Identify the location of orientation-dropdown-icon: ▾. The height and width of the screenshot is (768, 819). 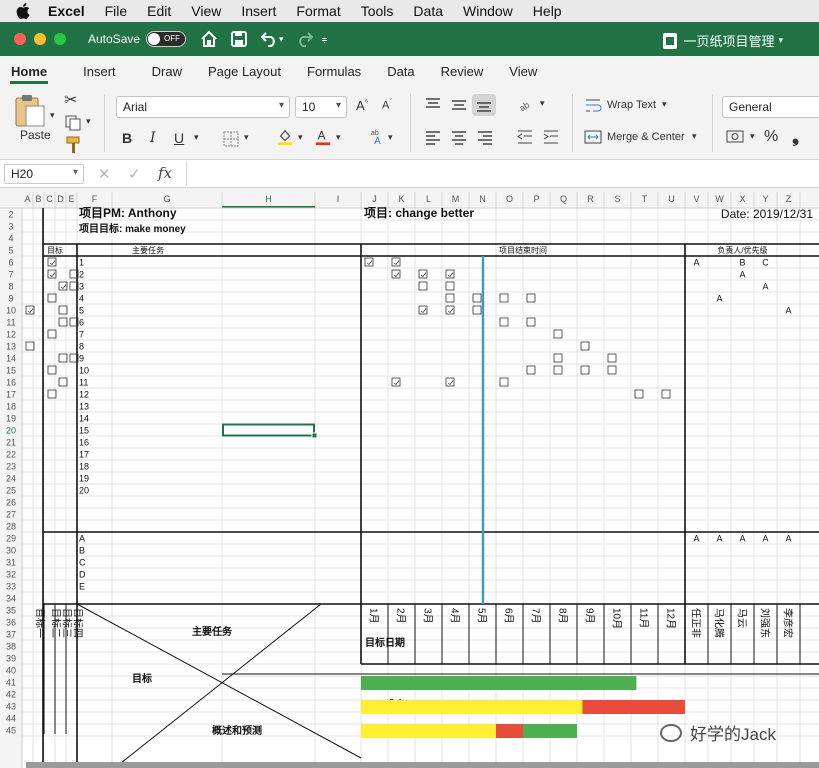
(390, 137).